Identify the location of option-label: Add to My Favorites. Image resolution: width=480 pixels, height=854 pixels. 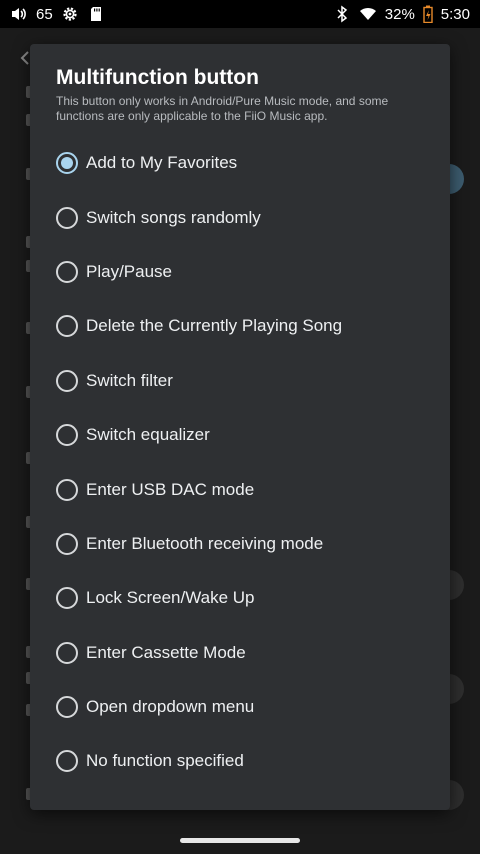
(162, 163).